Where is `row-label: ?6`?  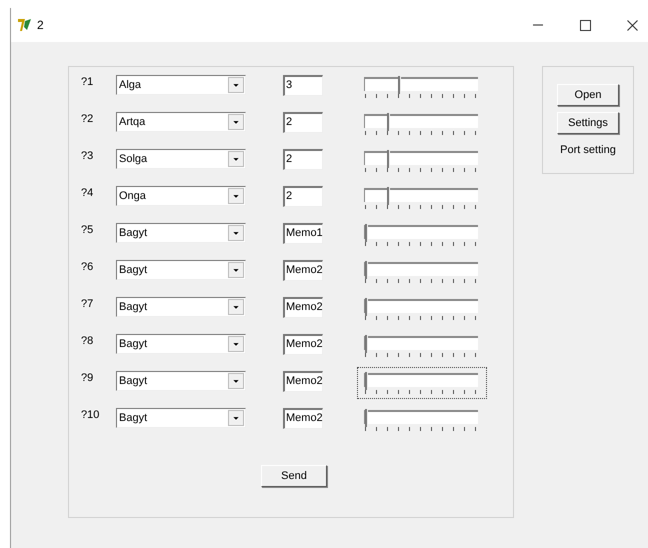
row-label: ?6 is located at coordinates (87, 266).